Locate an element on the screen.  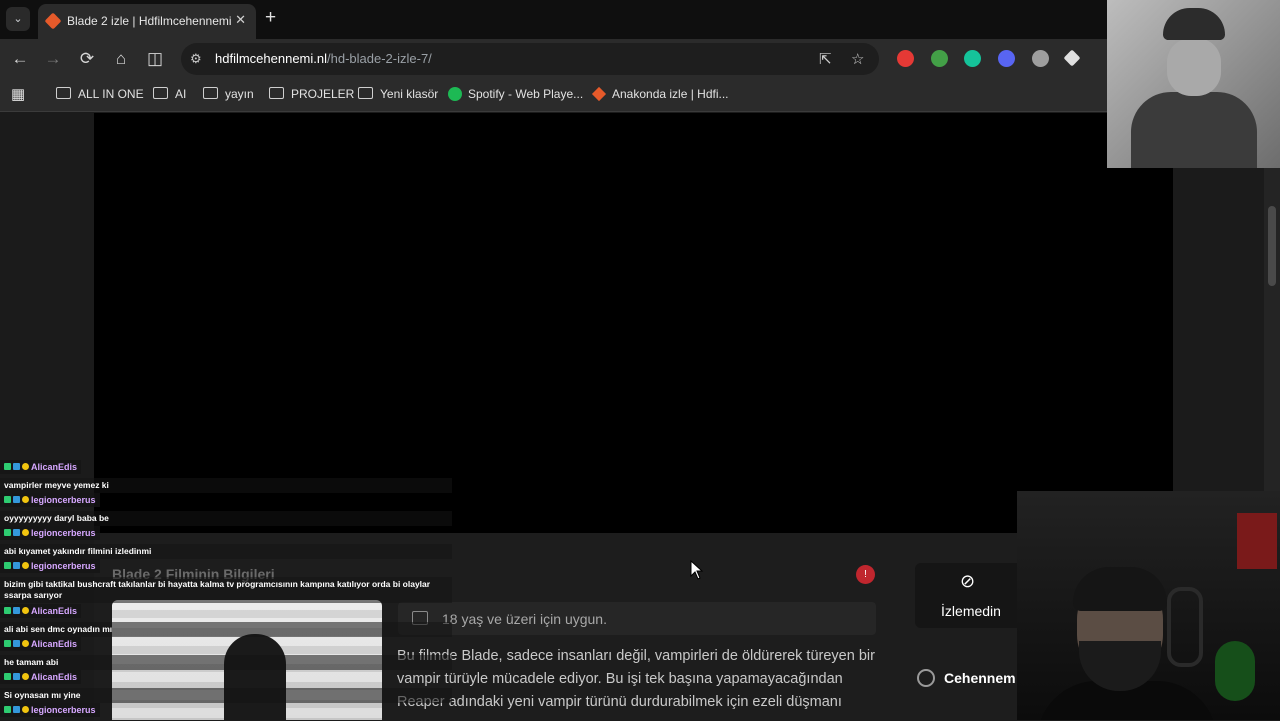
bookmark-label: ALL IN ONE is located at coordinates (111, 94).